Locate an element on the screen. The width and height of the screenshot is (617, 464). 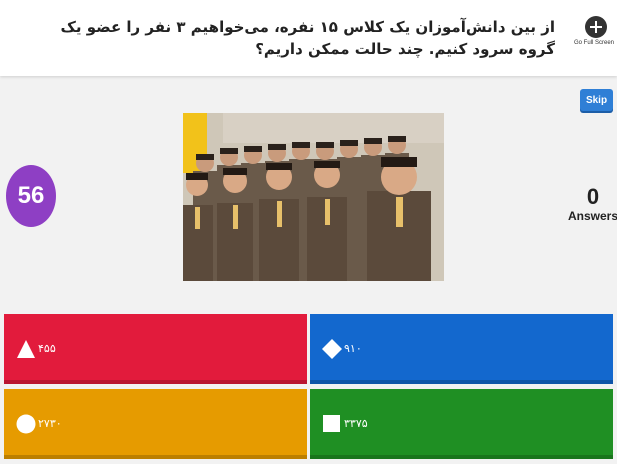
answer-option-text: ۴۵۵ is located at coordinates (47, 348).